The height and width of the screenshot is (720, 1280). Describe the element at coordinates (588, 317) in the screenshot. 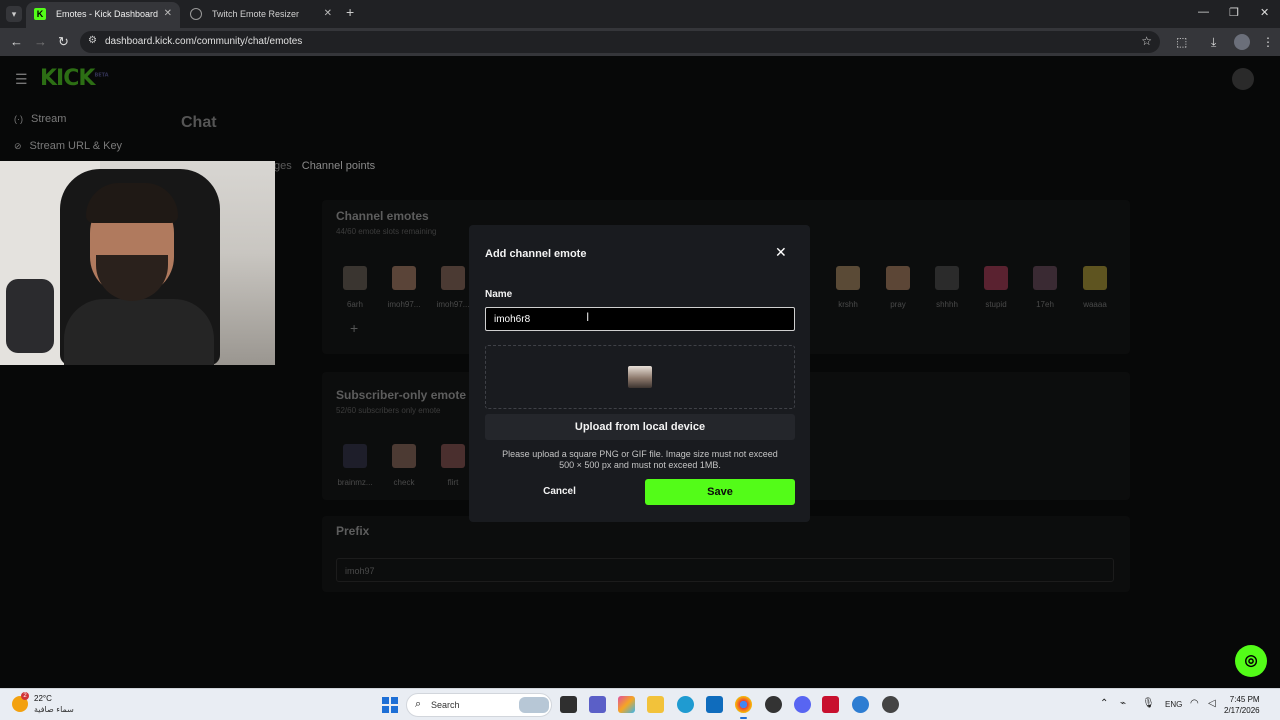

I see `text-cursor-icon: I` at that location.